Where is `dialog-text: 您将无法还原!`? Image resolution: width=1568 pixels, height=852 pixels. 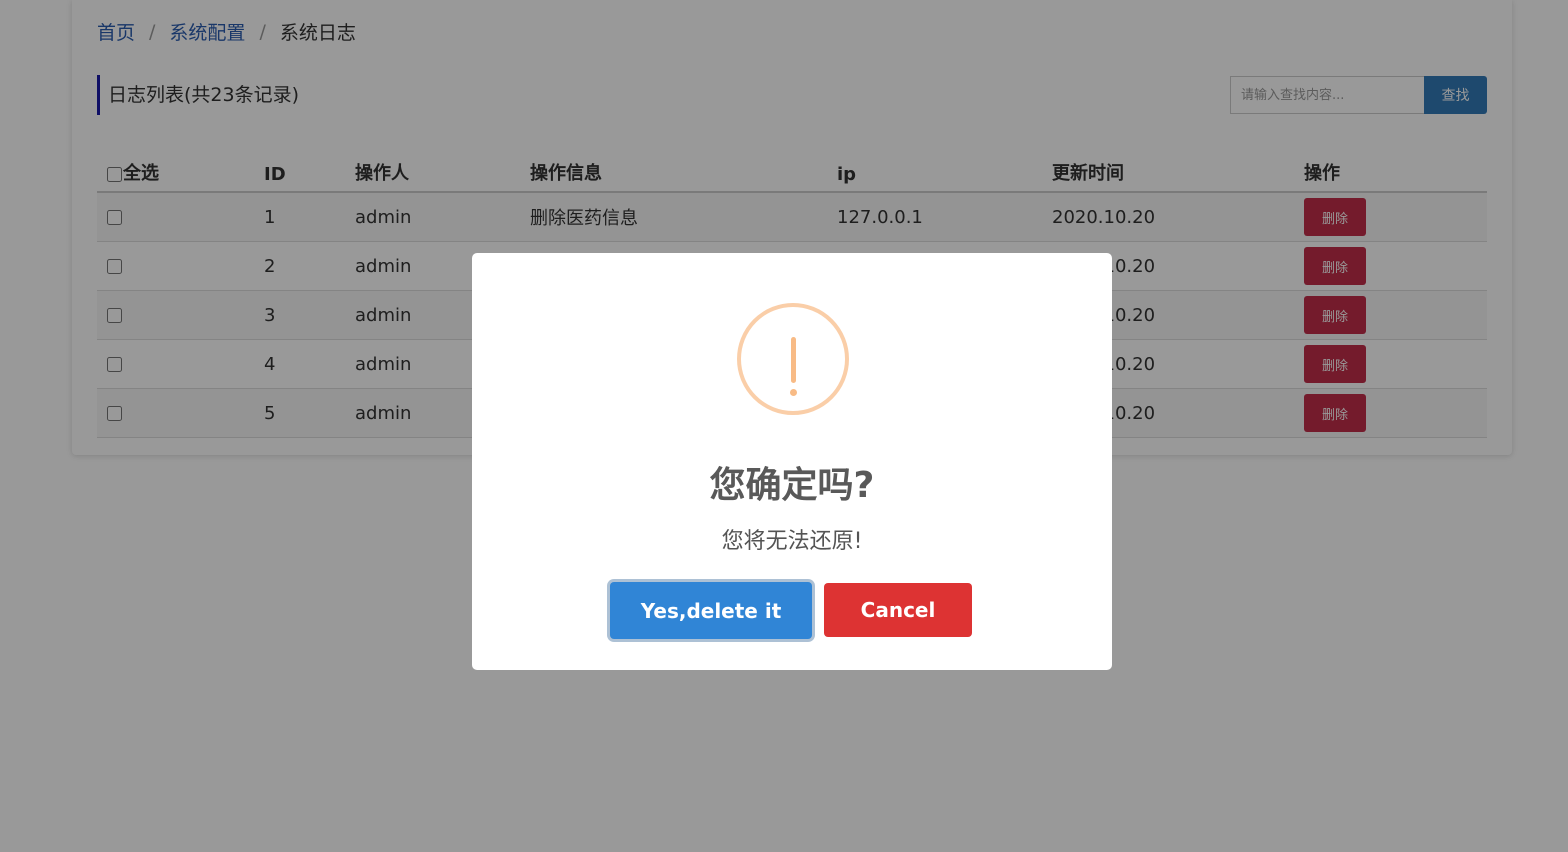
dialog-text: 您将无法还原! is located at coordinates (792, 541).